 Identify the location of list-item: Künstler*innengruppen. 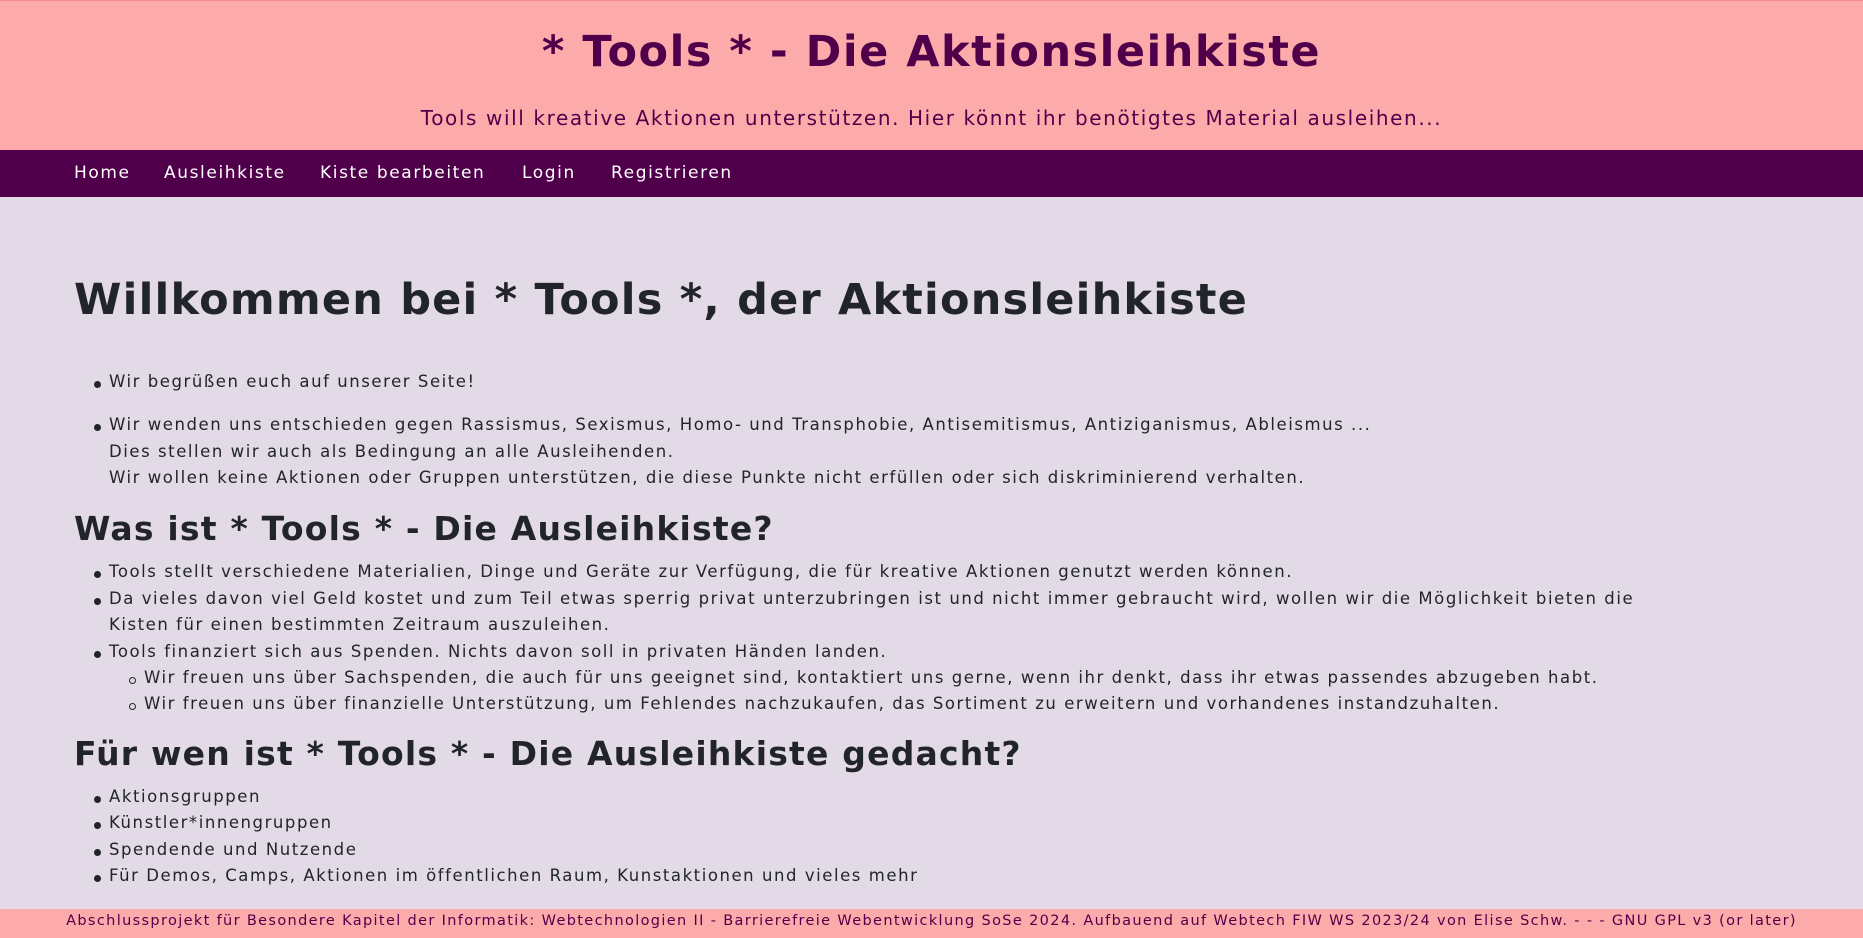
(221, 822).